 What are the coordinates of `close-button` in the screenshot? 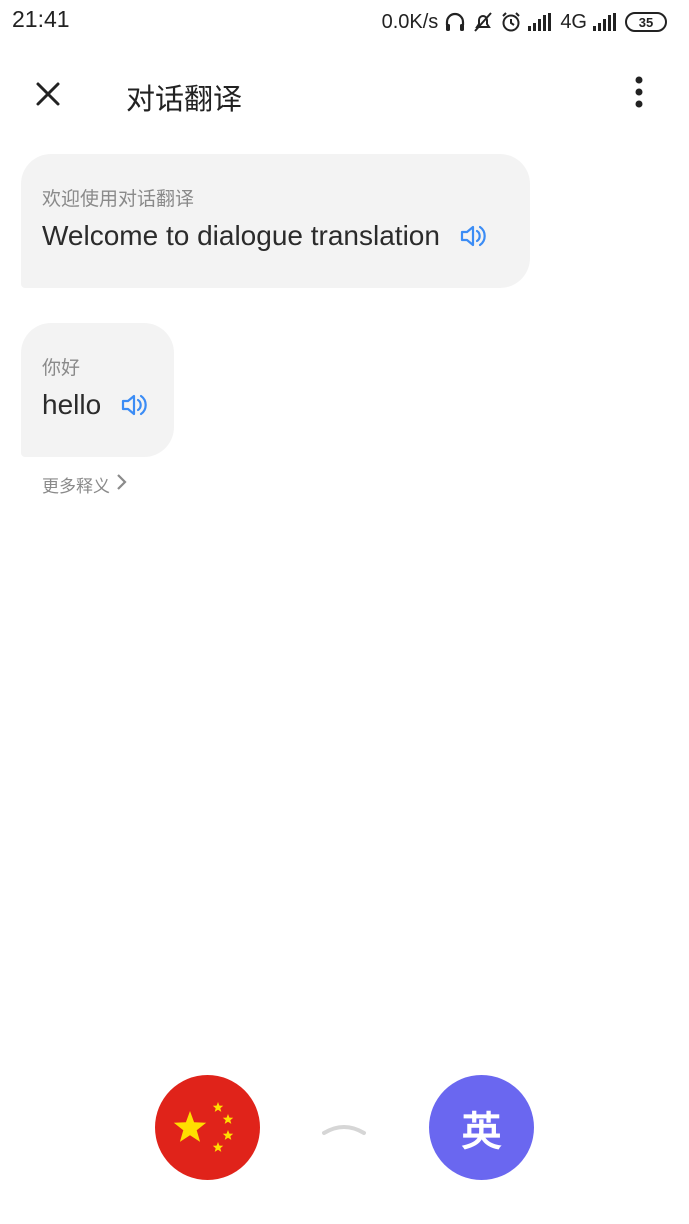 It's located at (48, 96).